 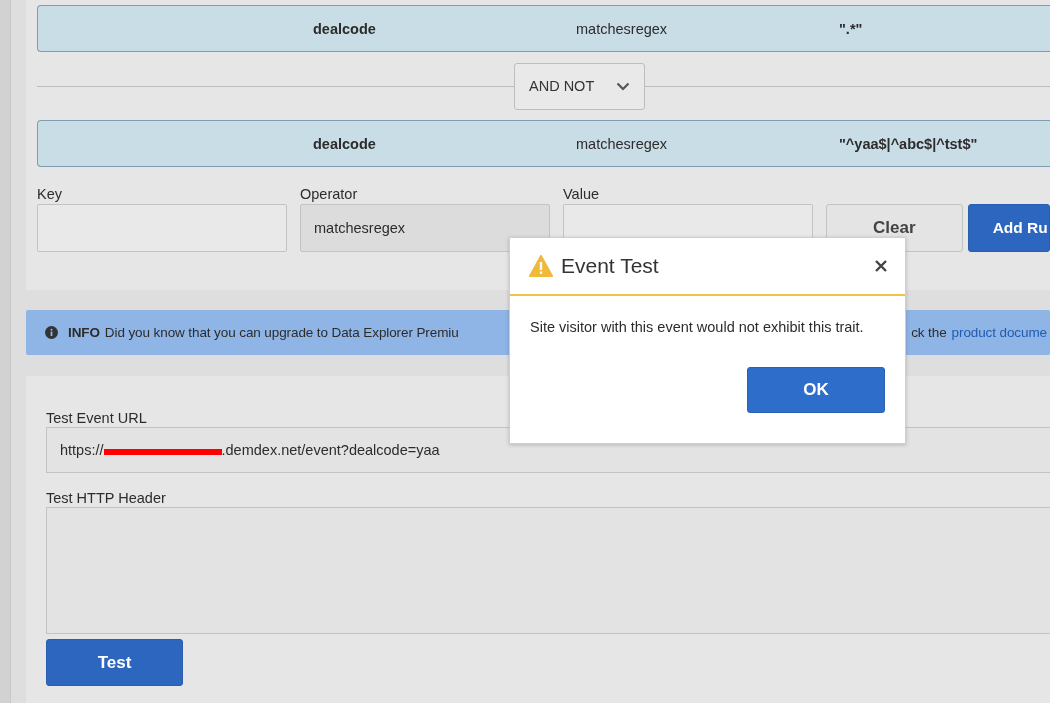 I want to click on add-rule-button: Add Ru, so click(x=1008, y=228).